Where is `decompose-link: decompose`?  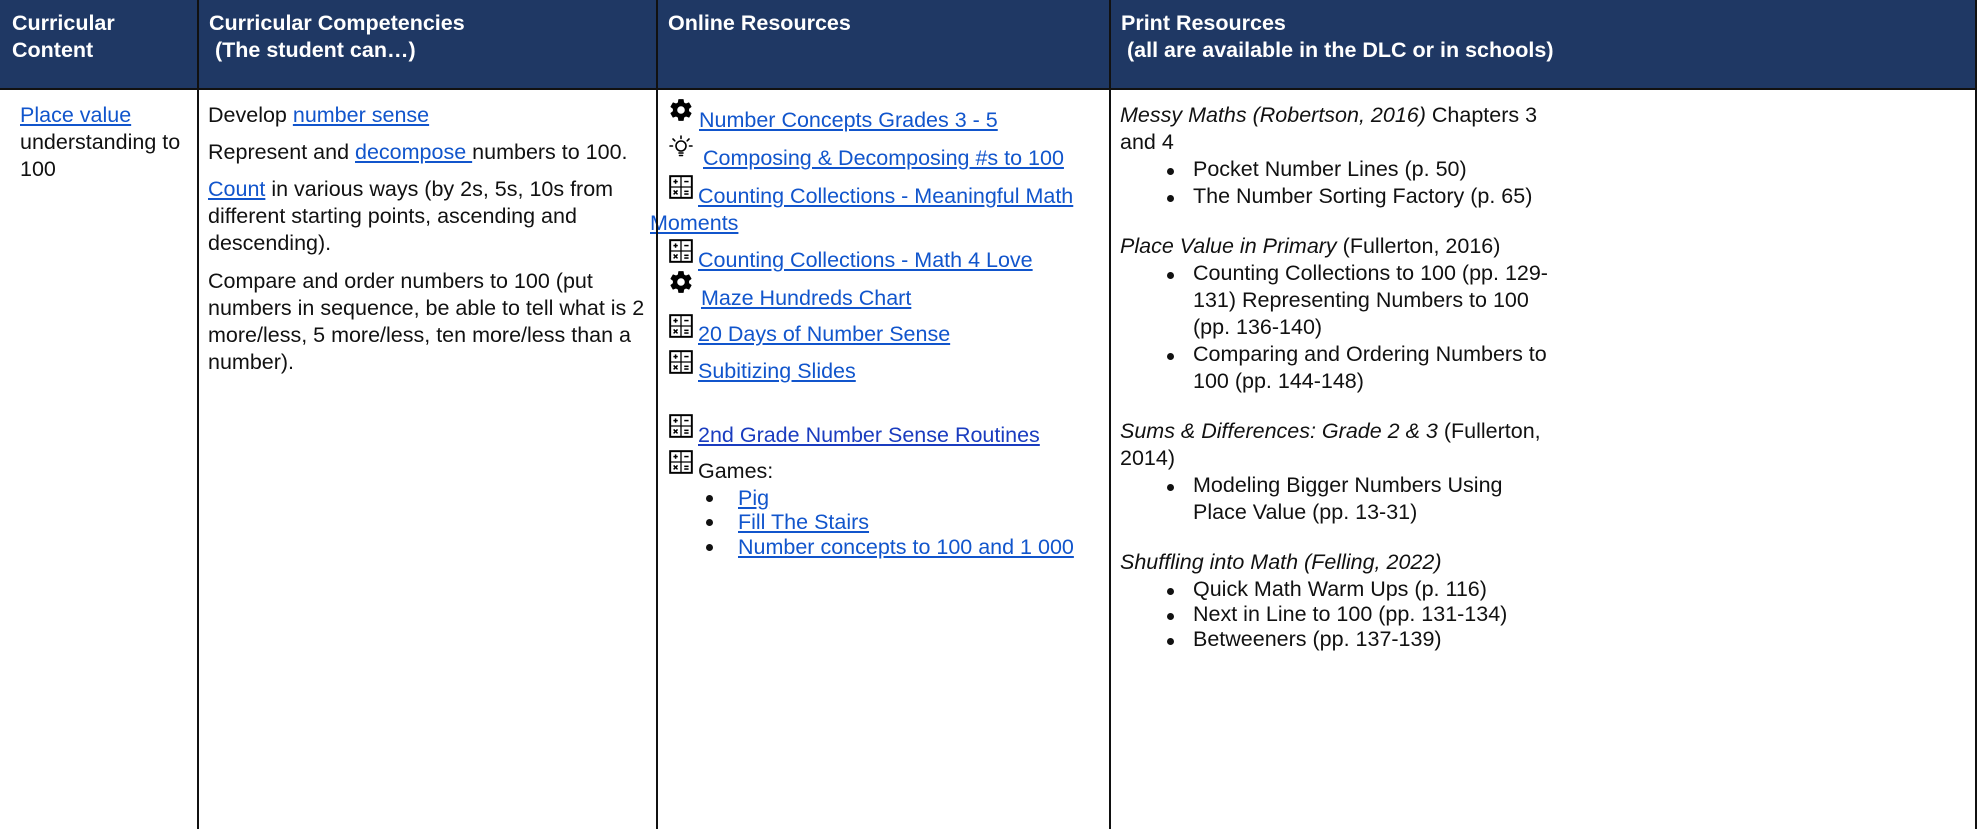 decompose-link: decompose is located at coordinates (413, 152).